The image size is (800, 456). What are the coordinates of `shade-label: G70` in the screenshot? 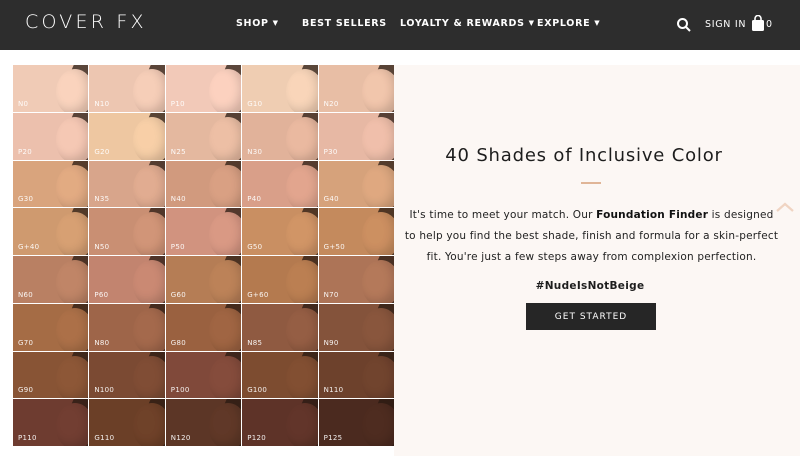 It's located at (26, 342).